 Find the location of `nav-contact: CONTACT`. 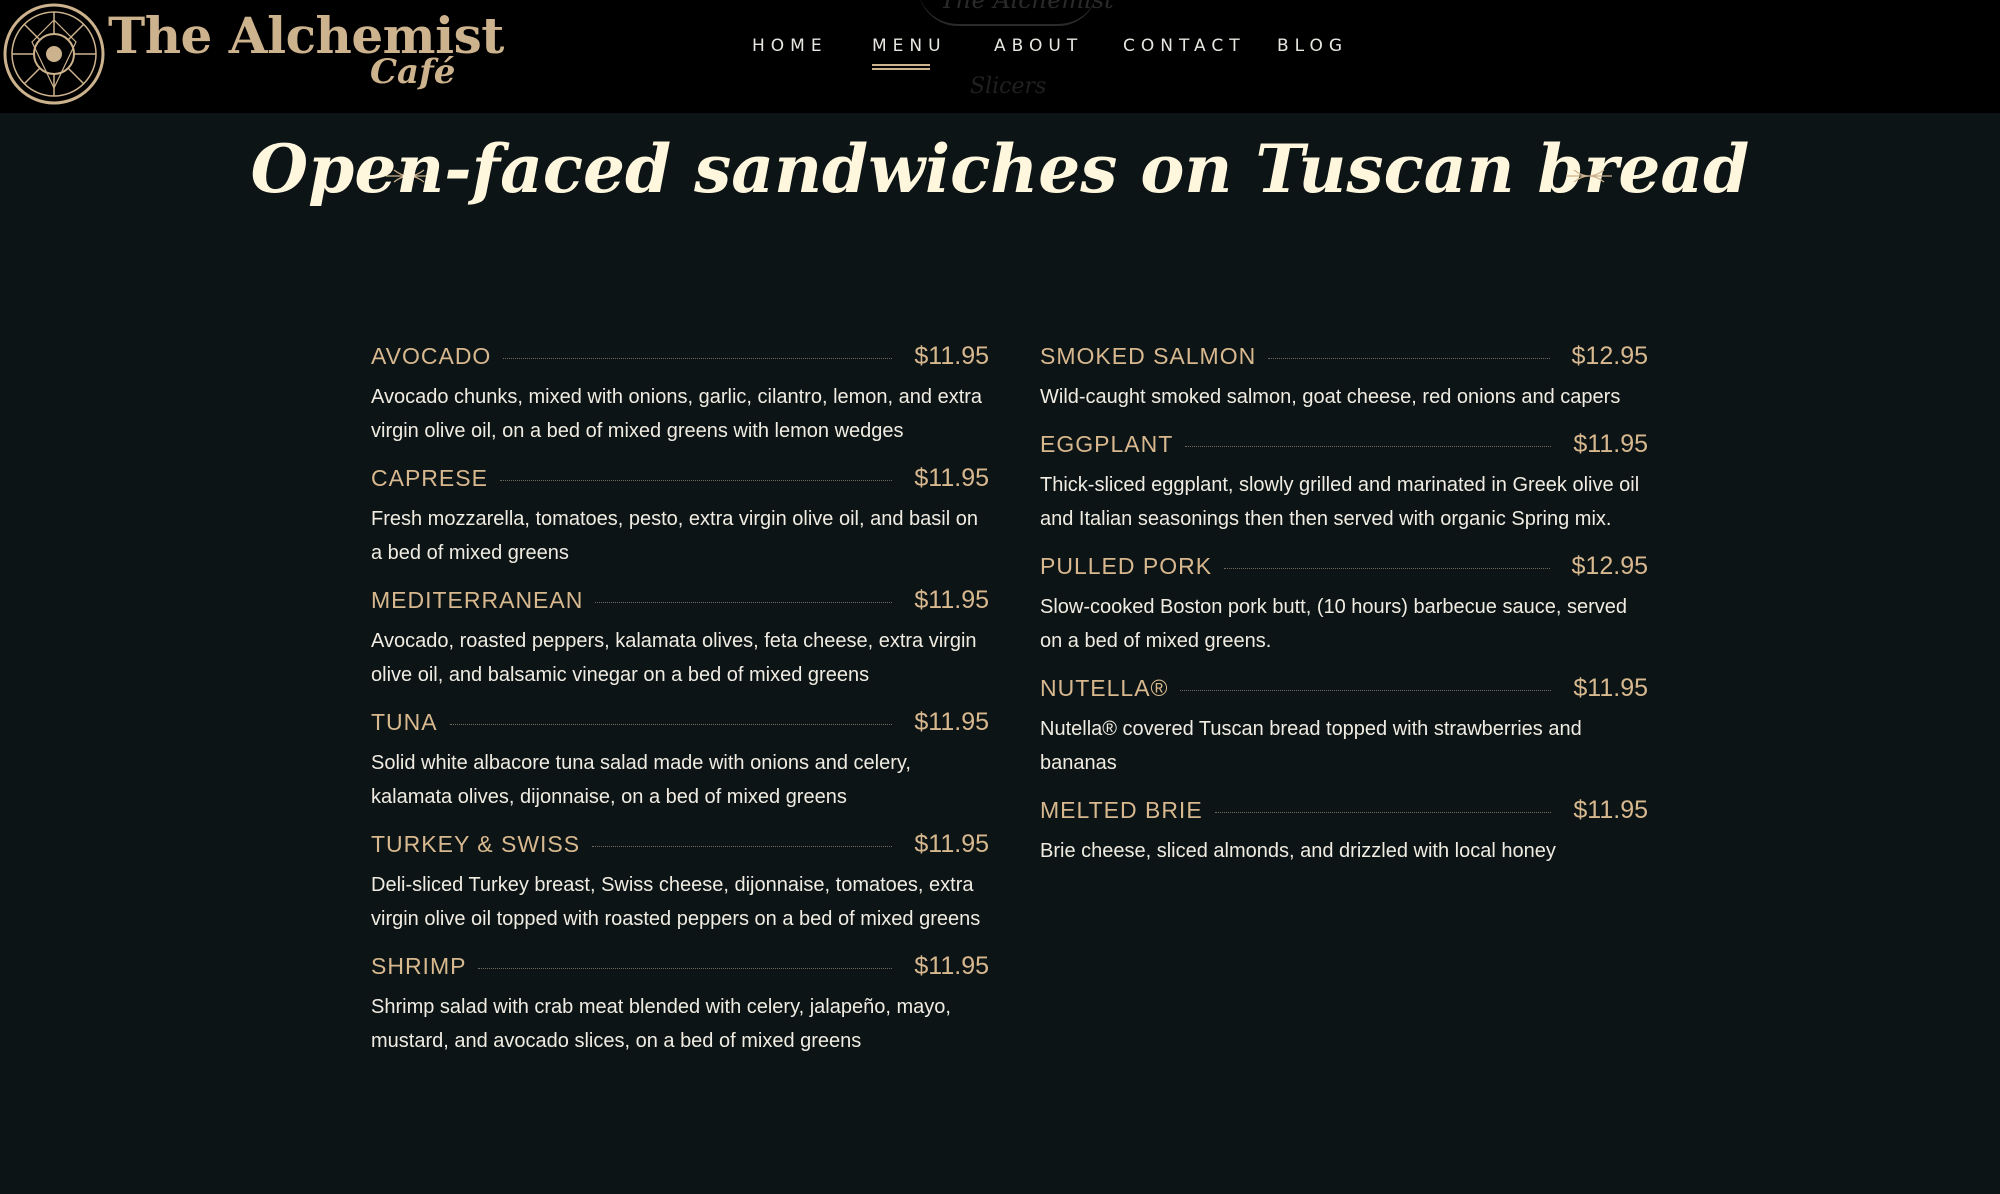

nav-contact: CONTACT is located at coordinates (1184, 46).